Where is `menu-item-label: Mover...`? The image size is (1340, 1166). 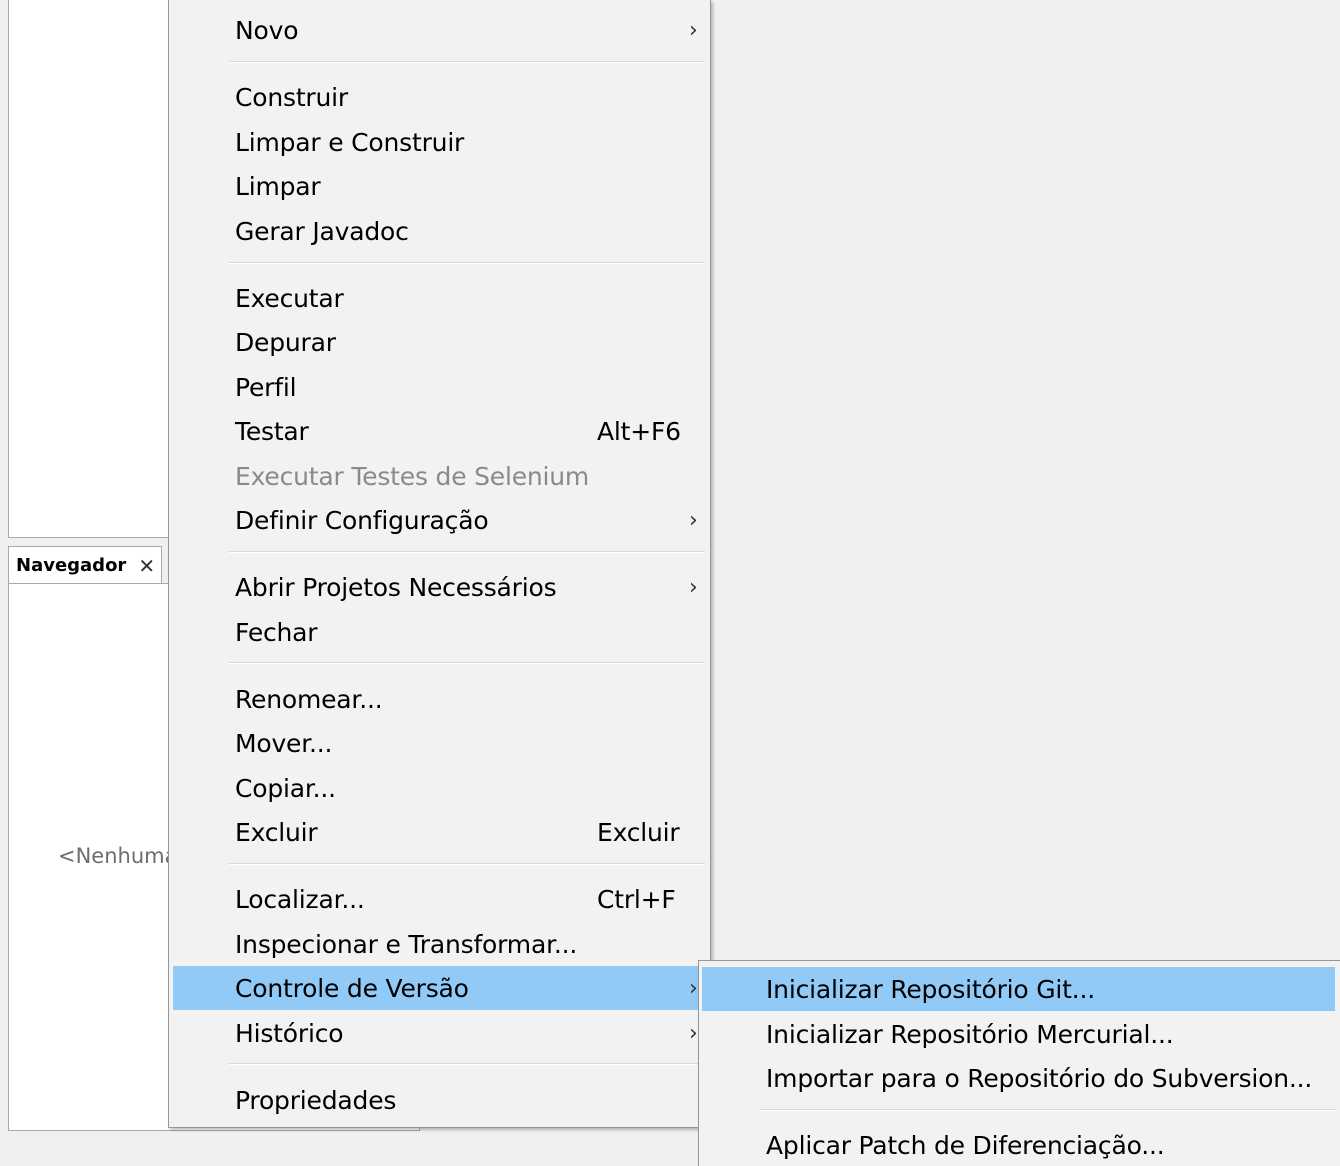
menu-item-label: Mover... is located at coordinates (284, 743).